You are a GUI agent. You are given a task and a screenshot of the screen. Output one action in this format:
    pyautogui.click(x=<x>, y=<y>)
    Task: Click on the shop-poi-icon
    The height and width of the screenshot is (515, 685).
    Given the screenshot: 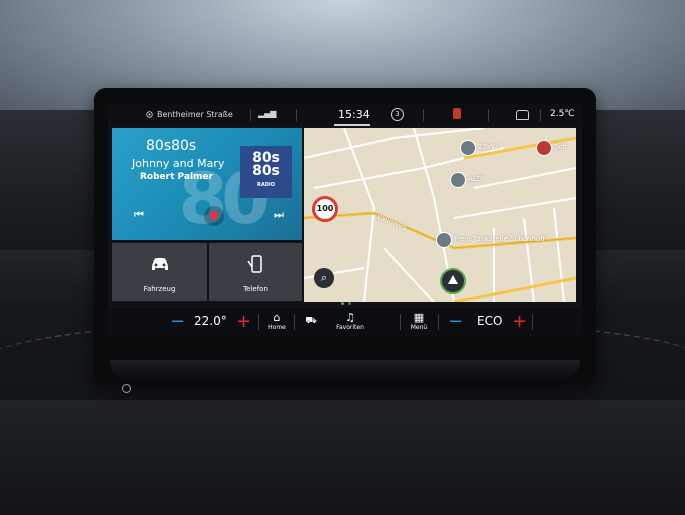 What is the action you would take?
    pyautogui.click(x=458, y=180)
    